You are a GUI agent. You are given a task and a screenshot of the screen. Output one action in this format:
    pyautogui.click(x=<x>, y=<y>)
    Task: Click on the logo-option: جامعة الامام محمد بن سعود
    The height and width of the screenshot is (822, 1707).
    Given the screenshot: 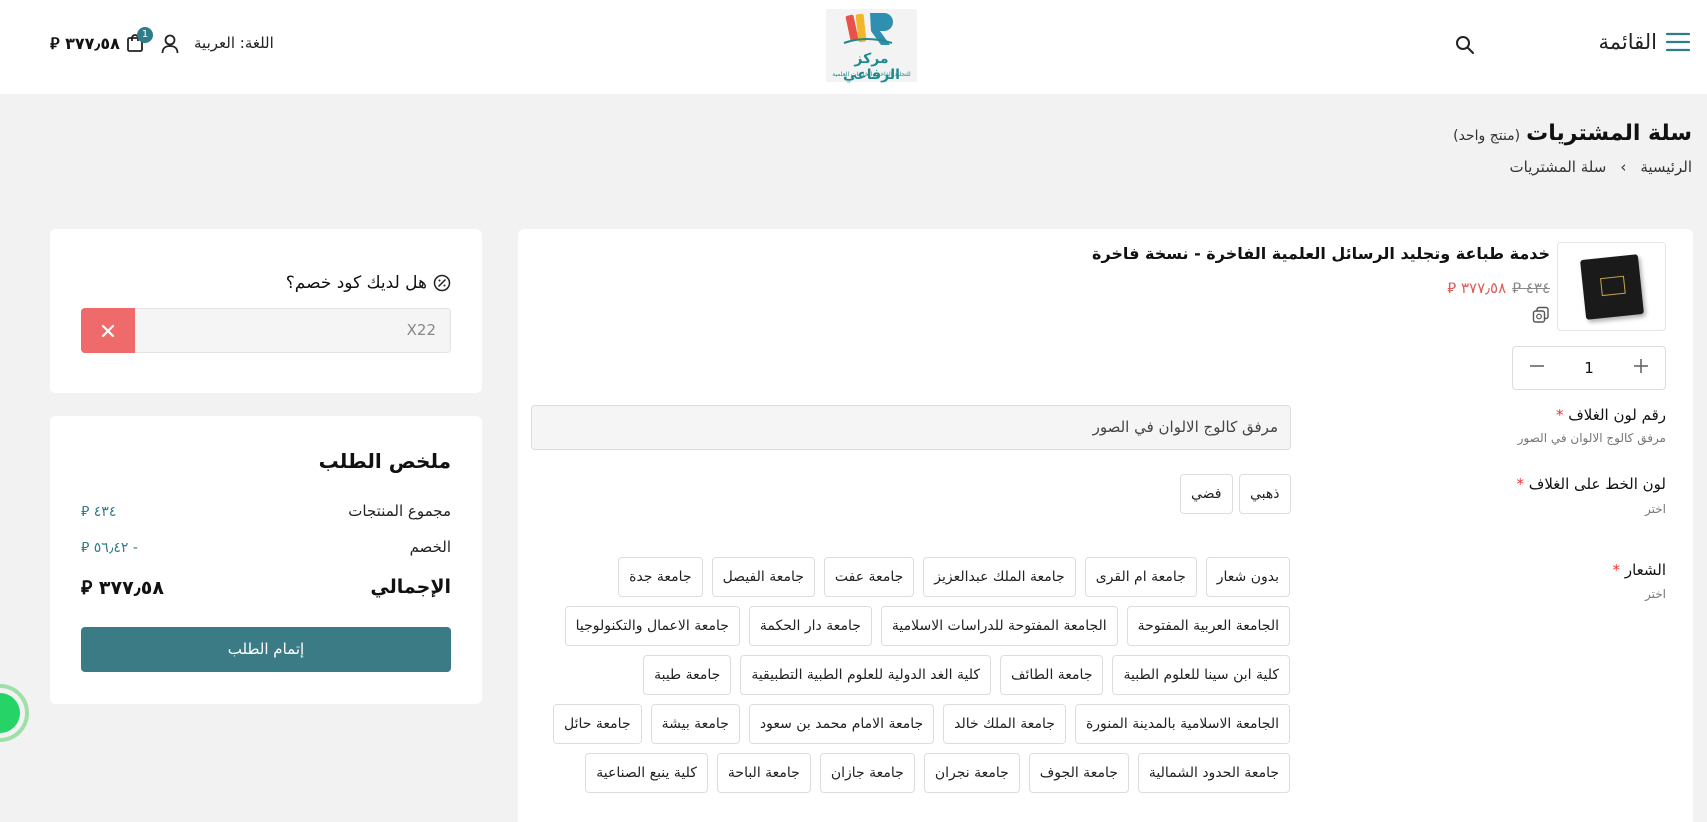 What is the action you would take?
    pyautogui.click(x=841, y=724)
    